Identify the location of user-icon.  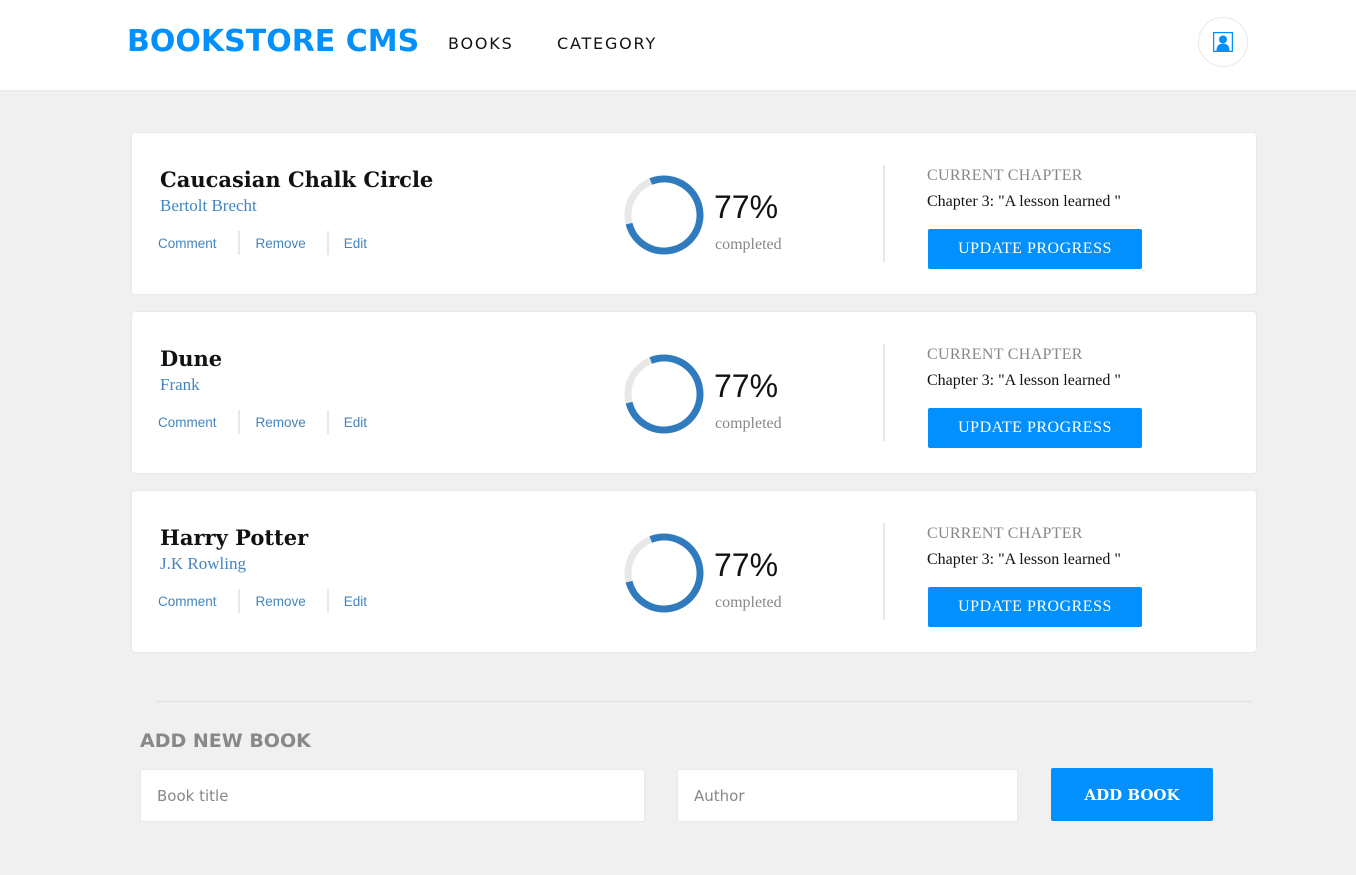
(1223, 42).